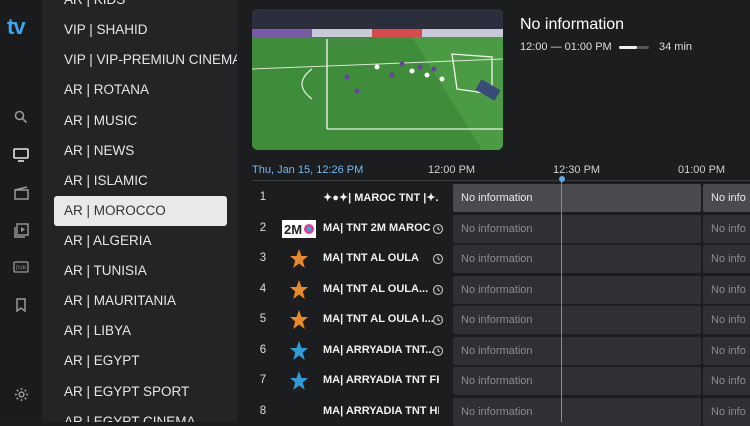  What do you see at coordinates (371, 258) in the screenshot?
I see `channel-name: MA| TNT AL OULA` at bounding box center [371, 258].